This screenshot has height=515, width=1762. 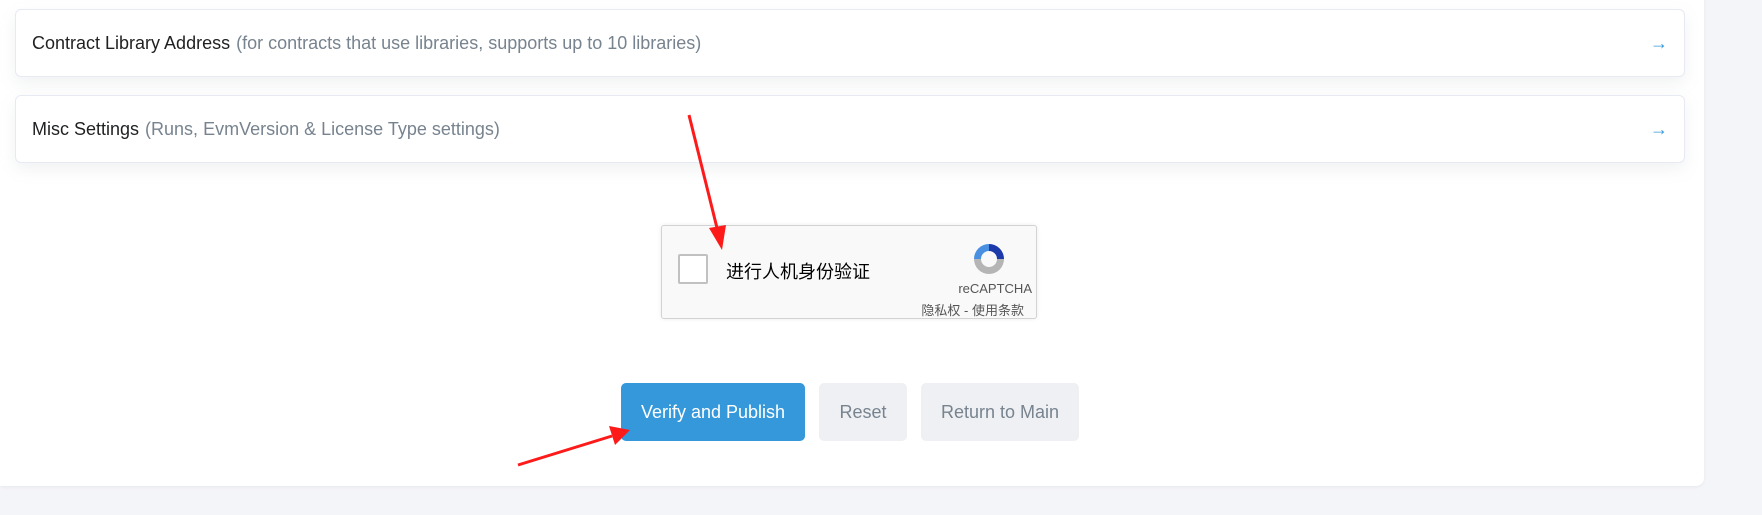 I want to click on verify-and-publish-button: Verify and Publish, so click(x=713, y=412).